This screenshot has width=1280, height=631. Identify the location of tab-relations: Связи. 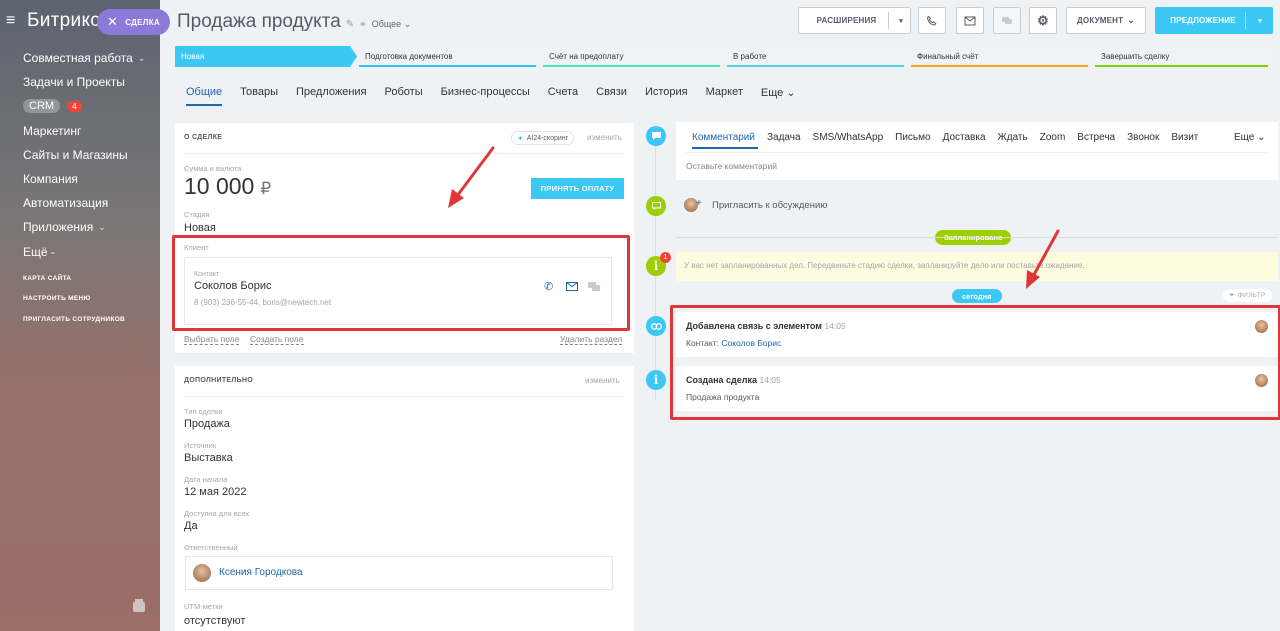
(611, 96).